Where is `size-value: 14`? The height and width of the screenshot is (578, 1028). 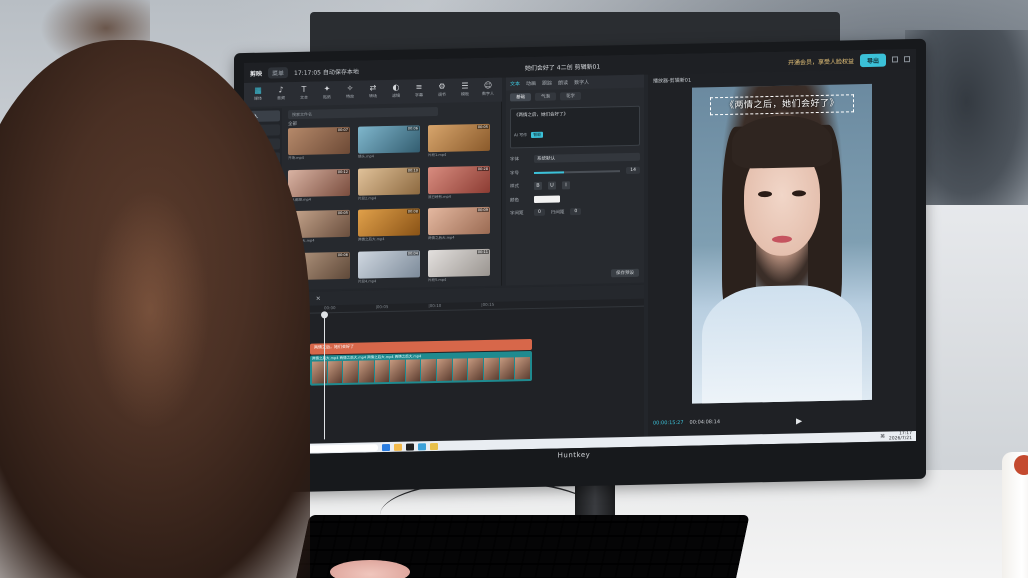
size-value: 14 is located at coordinates (633, 170).